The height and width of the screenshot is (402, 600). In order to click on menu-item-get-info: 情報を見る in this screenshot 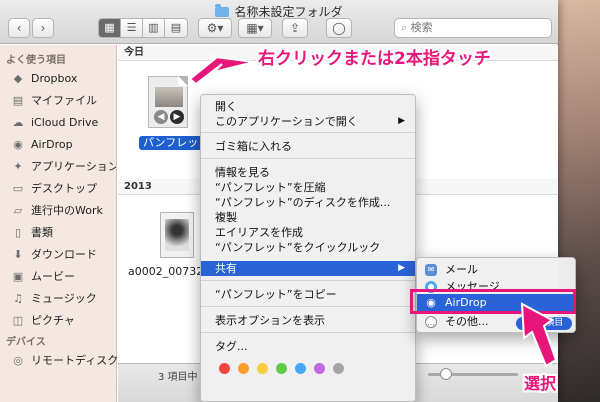, I will do `click(308, 172)`.